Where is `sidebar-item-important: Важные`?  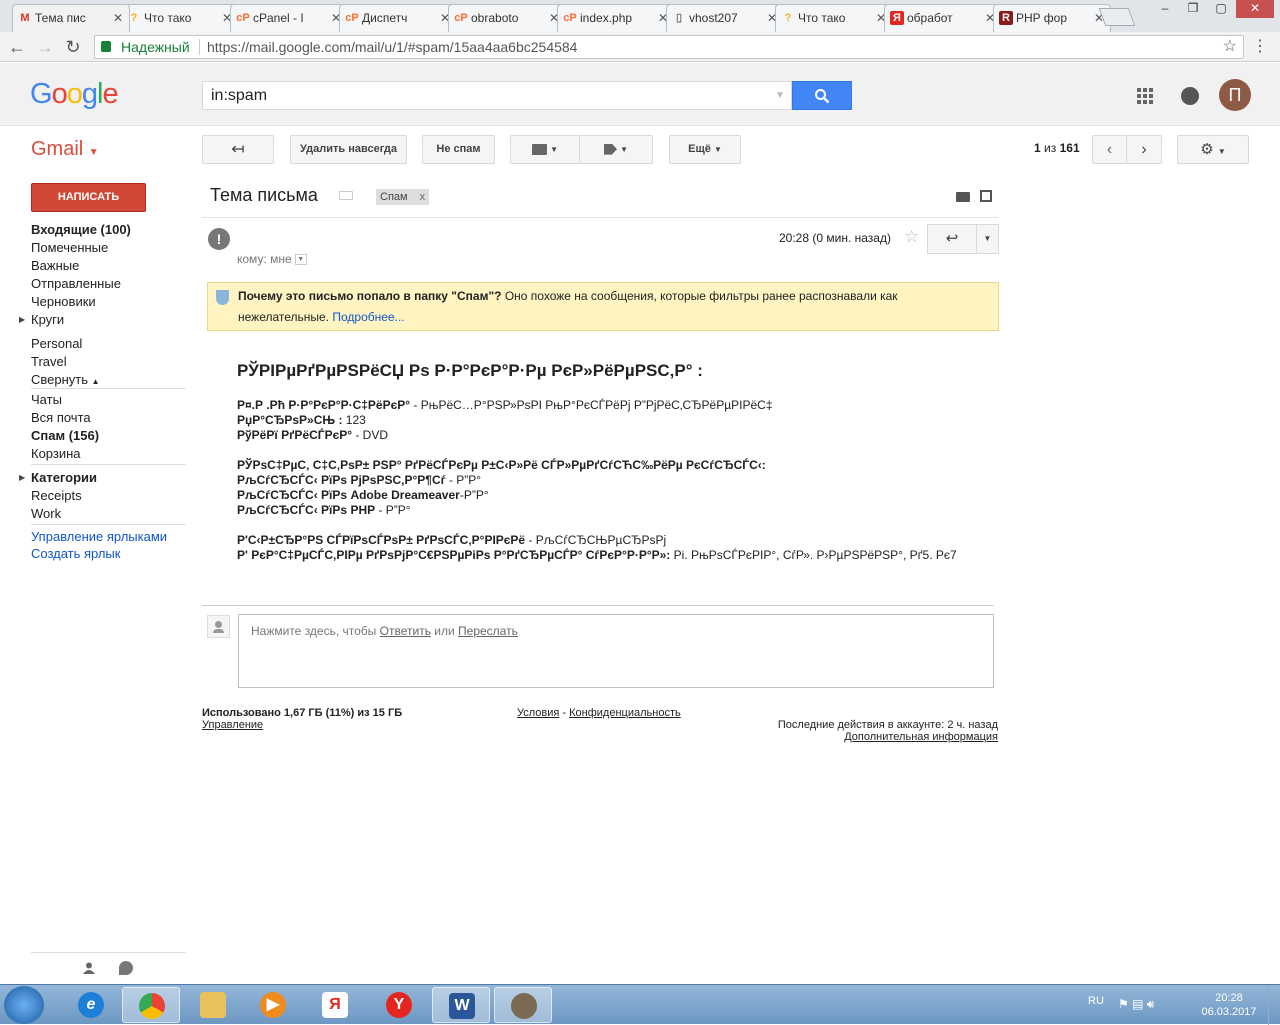
sidebar-item-important: Важные is located at coordinates (55, 265).